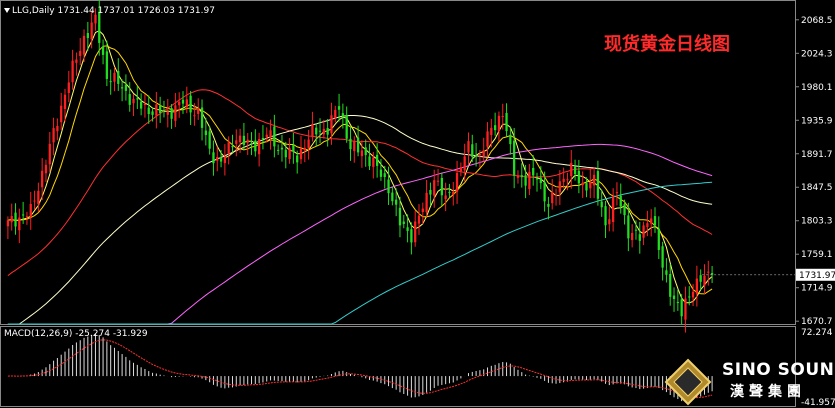 The height and width of the screenshot is (408, 835). What do you see at coordinates (817, 222) in the screenshot?
I see `y-tick-label: 1803.3` at bounding box center [817, 222].